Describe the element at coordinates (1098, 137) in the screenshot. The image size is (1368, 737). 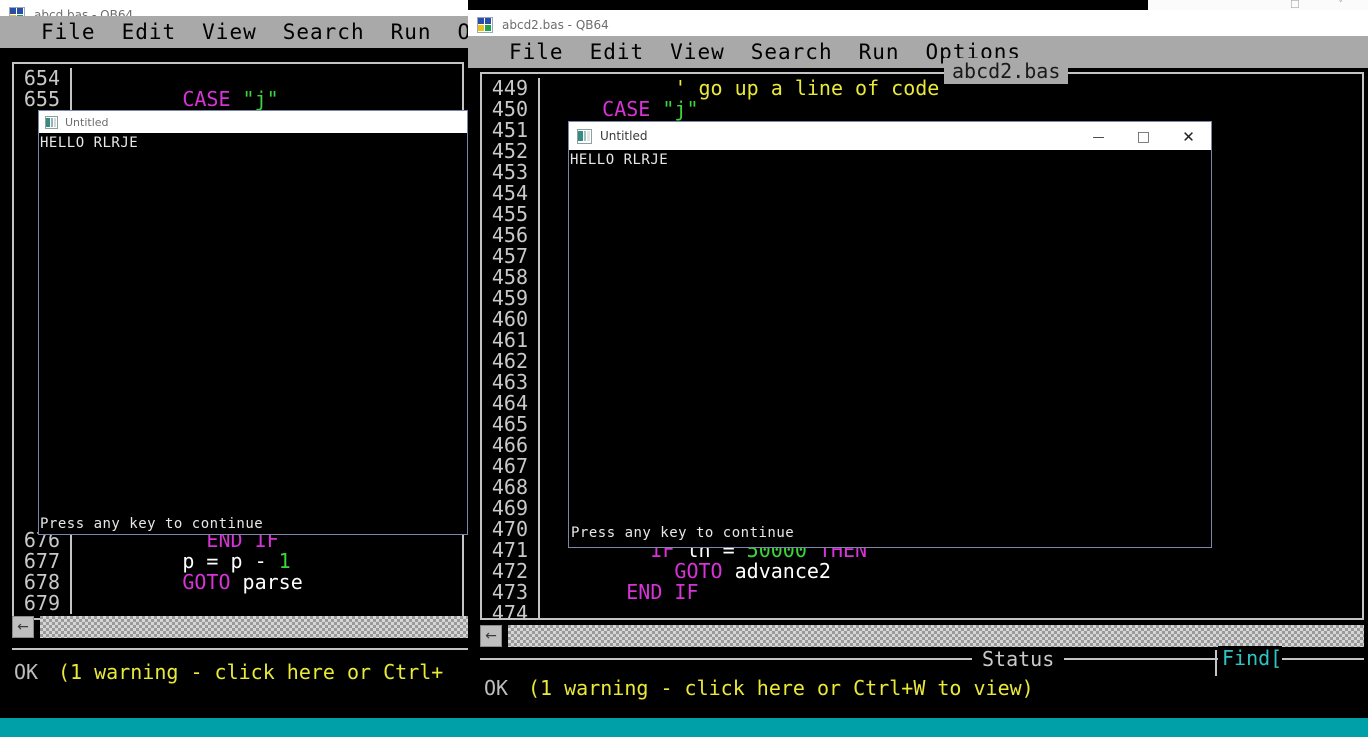
I see `minimize-icon: —` at that location.